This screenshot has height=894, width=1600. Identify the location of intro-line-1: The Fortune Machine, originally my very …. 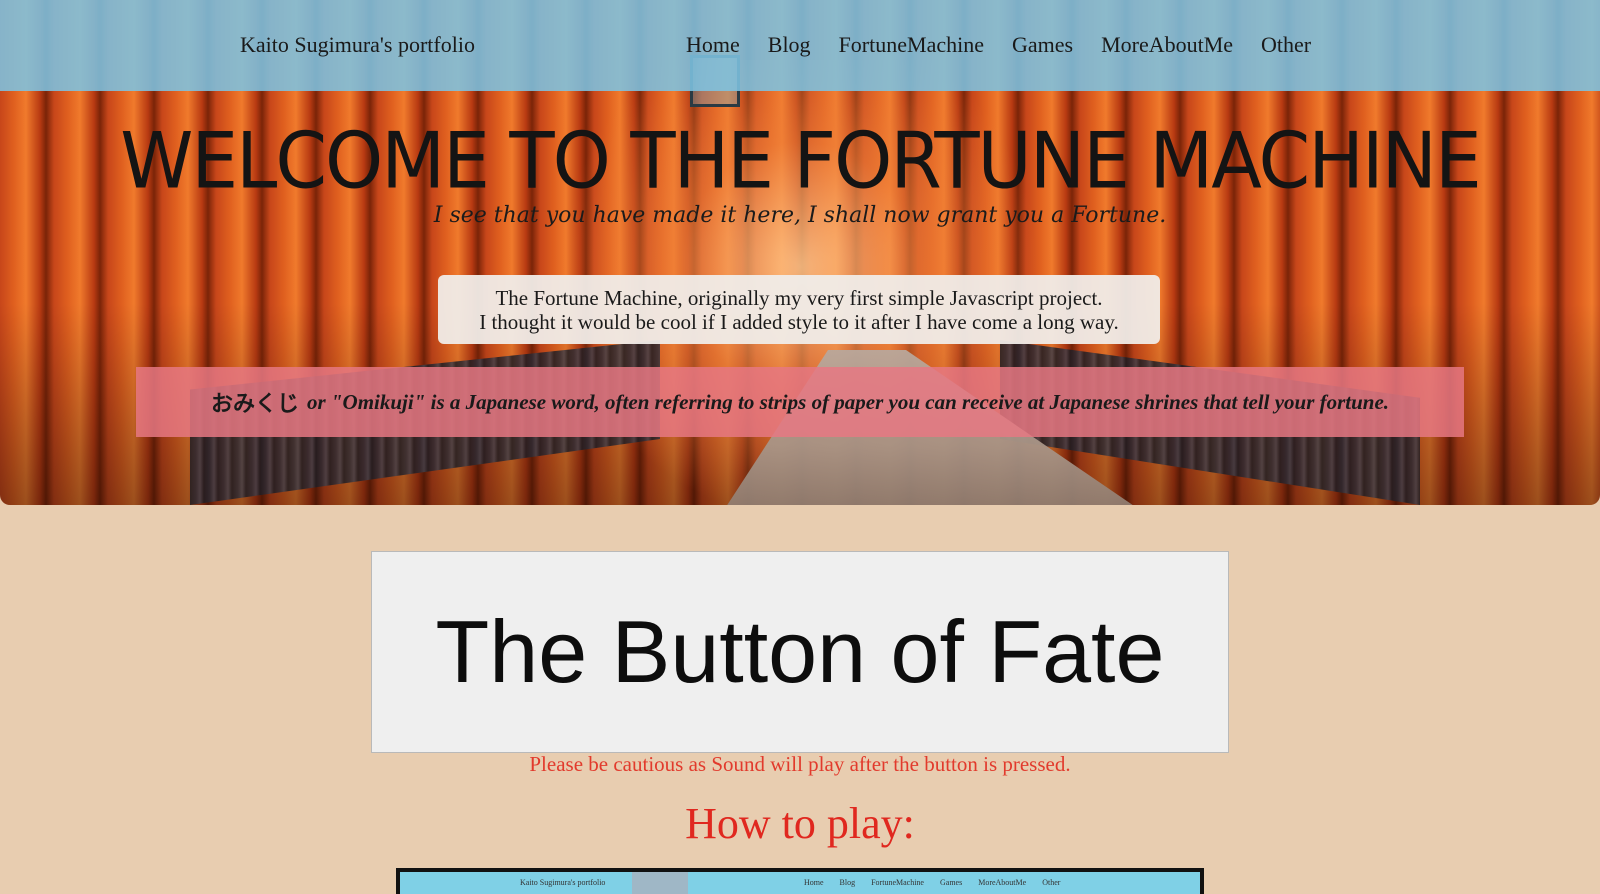
(799, 298).